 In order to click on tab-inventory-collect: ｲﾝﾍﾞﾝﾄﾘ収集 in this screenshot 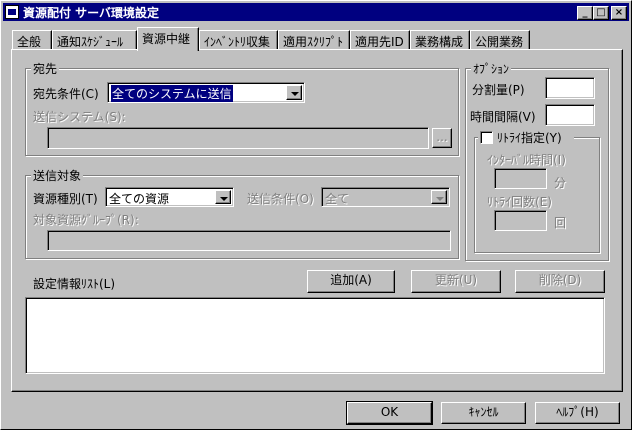, I will do `click(238, 40)`.